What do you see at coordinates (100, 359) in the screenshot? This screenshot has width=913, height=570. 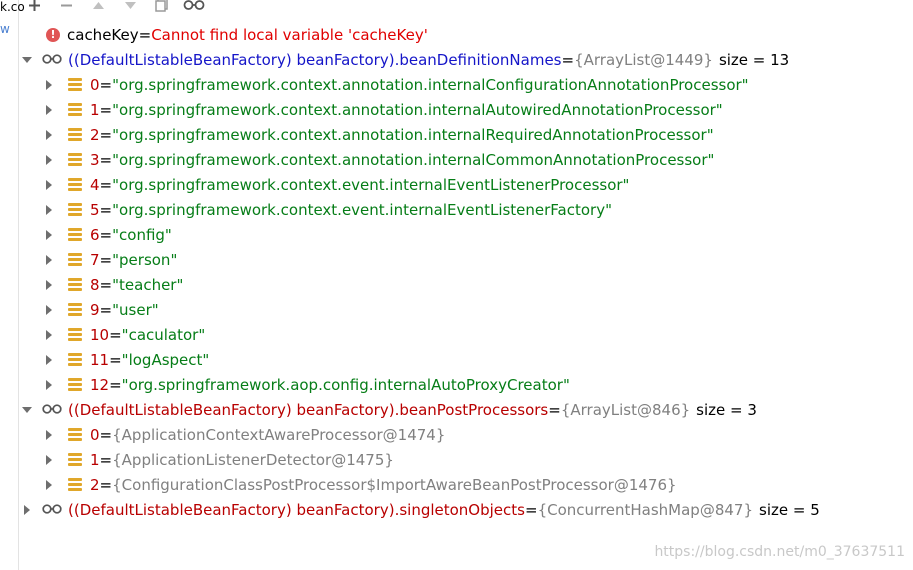 I see `element-index: 11` at bounding box center [100, 359].